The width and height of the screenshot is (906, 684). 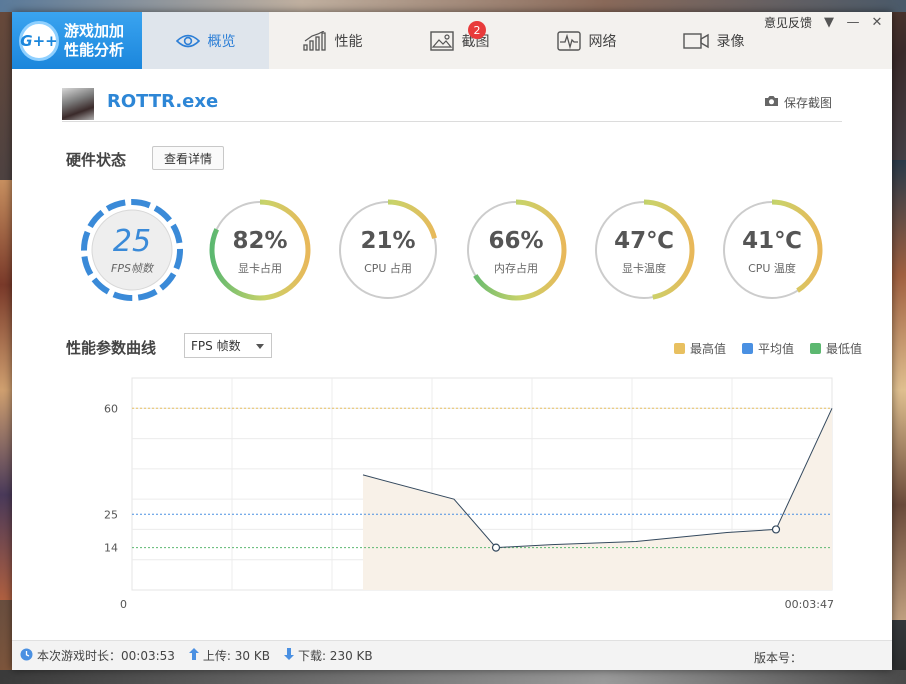 I want to click on tab-overview-label: 概览, so click(x=221, y=41).